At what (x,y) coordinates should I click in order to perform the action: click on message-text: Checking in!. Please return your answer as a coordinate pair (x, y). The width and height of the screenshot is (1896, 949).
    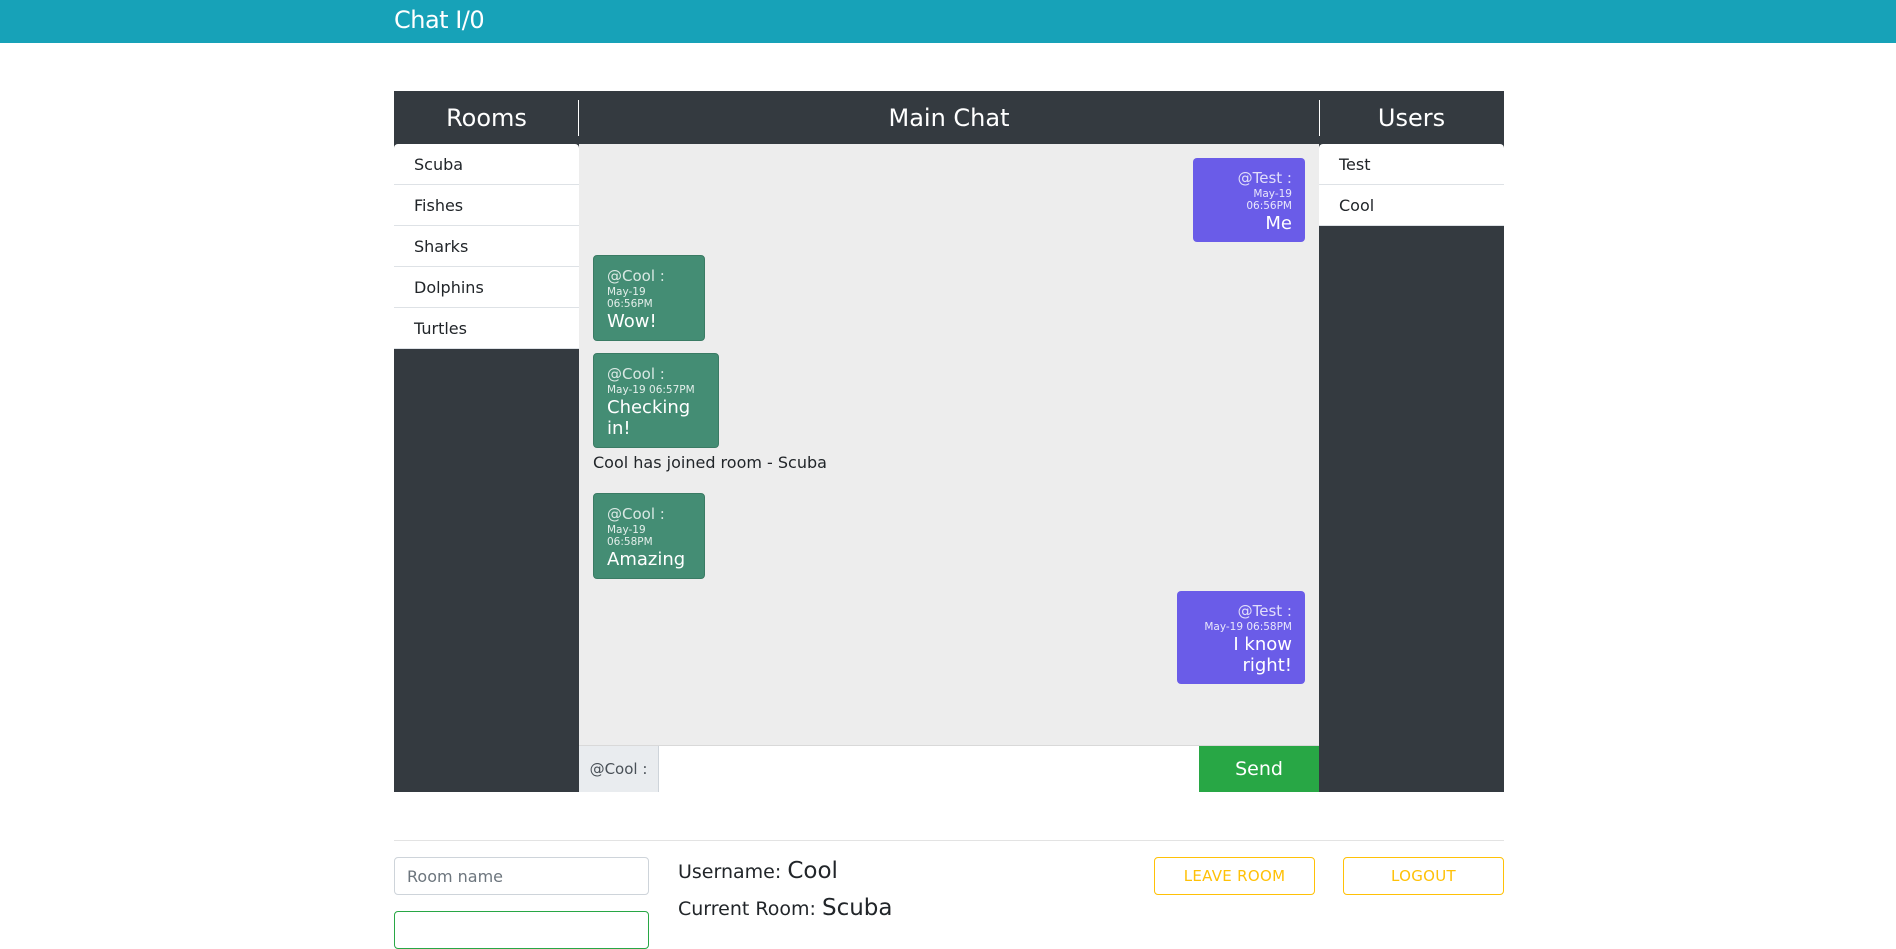
    Looking at the image, I should click on (649, 418).